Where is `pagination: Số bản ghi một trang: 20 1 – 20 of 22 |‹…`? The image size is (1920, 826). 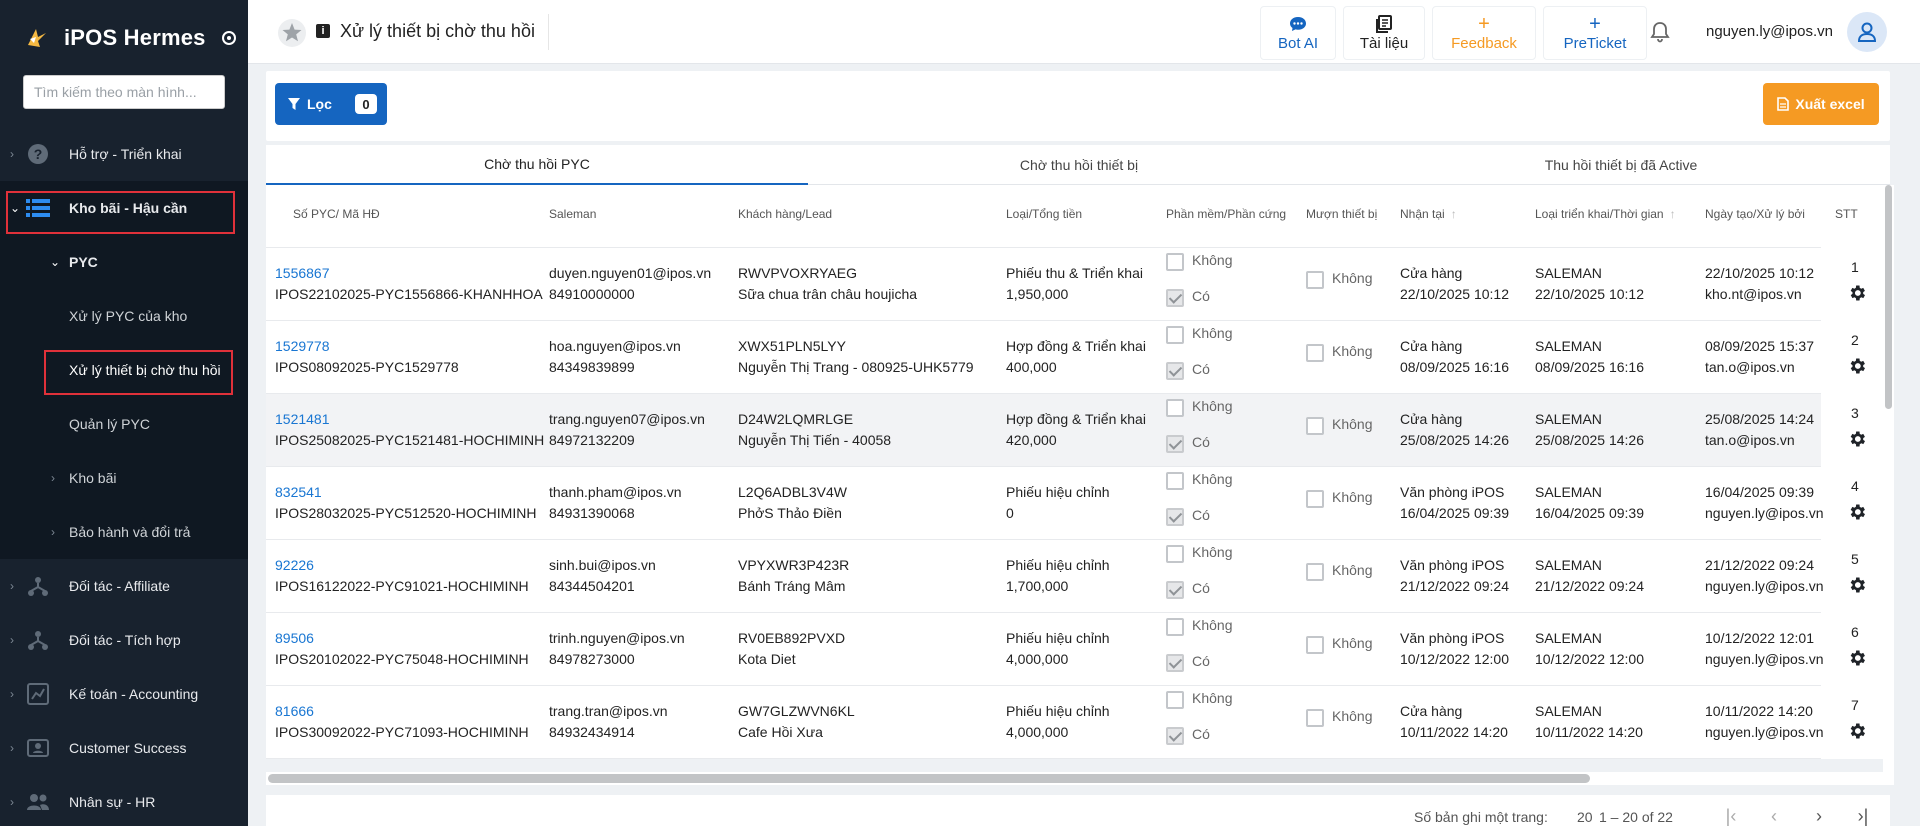 pagination: Số bản ghi một trang: 20 1 – 20 of 22 |‹… is located at coordinates (1078, 810).